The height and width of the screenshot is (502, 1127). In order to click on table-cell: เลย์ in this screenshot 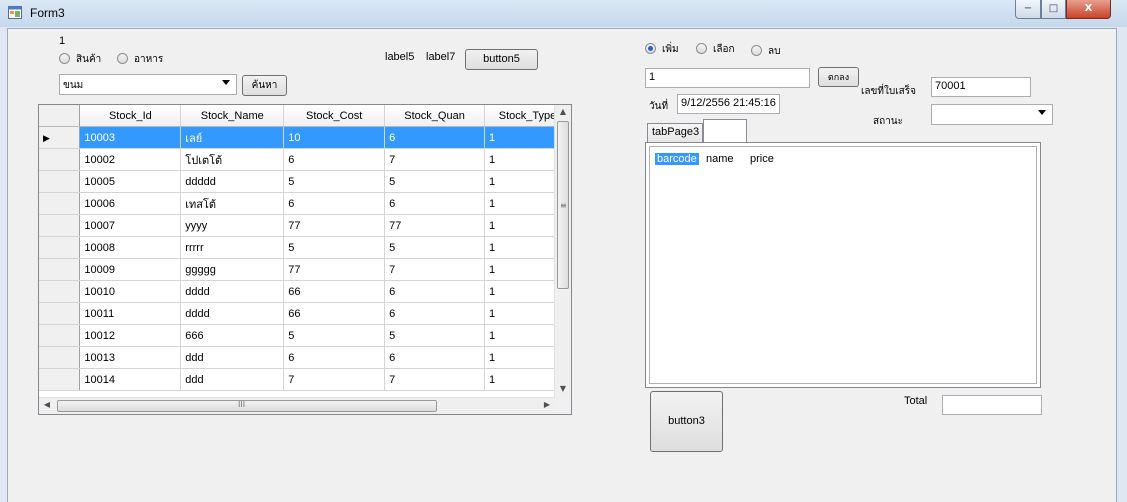, I will do `click(232, 137)`.